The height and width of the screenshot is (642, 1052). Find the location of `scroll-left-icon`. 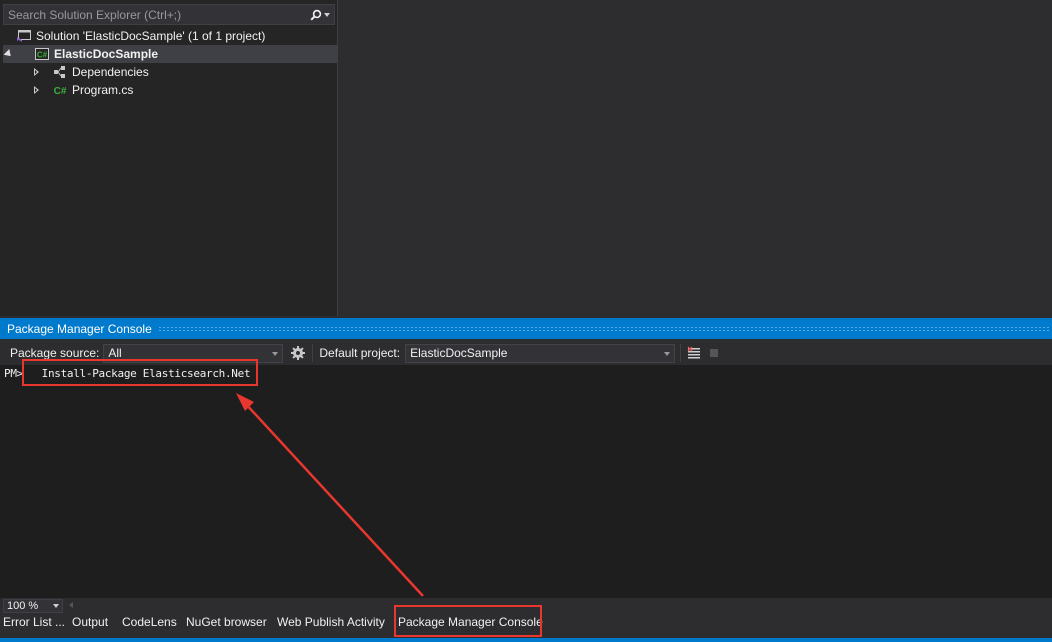

scroll-left-icon is located at coordinates (71, 605).